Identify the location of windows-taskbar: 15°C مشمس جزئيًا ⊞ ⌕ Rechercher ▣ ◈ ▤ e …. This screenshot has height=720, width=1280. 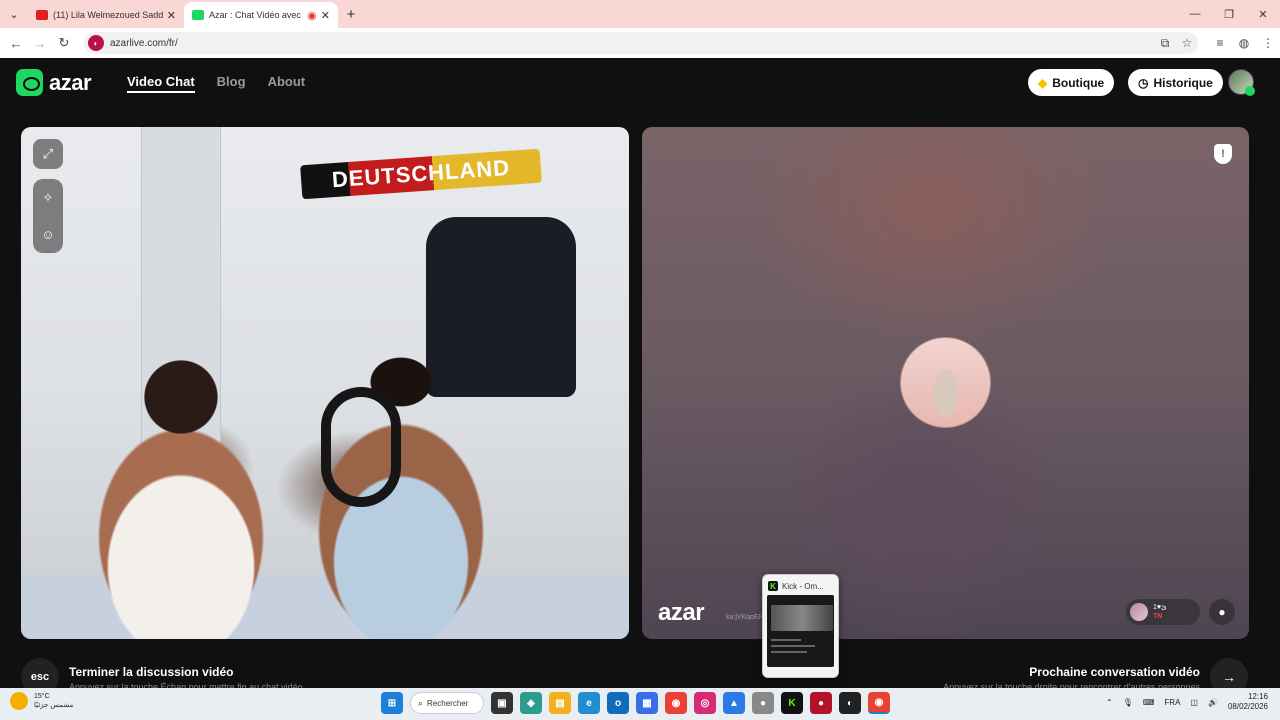
(640, 704).